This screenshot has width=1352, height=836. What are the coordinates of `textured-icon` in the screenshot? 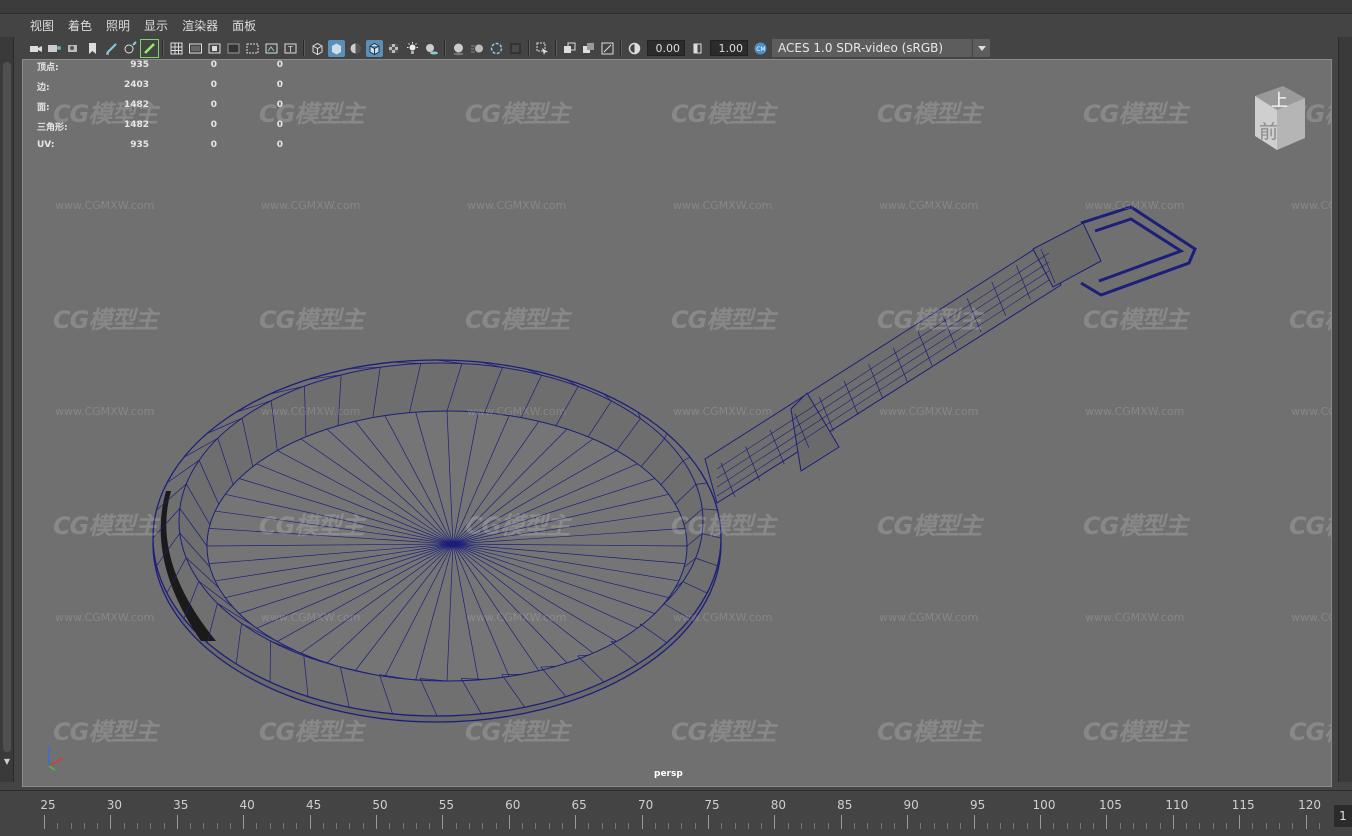 It's located at (393, 48).